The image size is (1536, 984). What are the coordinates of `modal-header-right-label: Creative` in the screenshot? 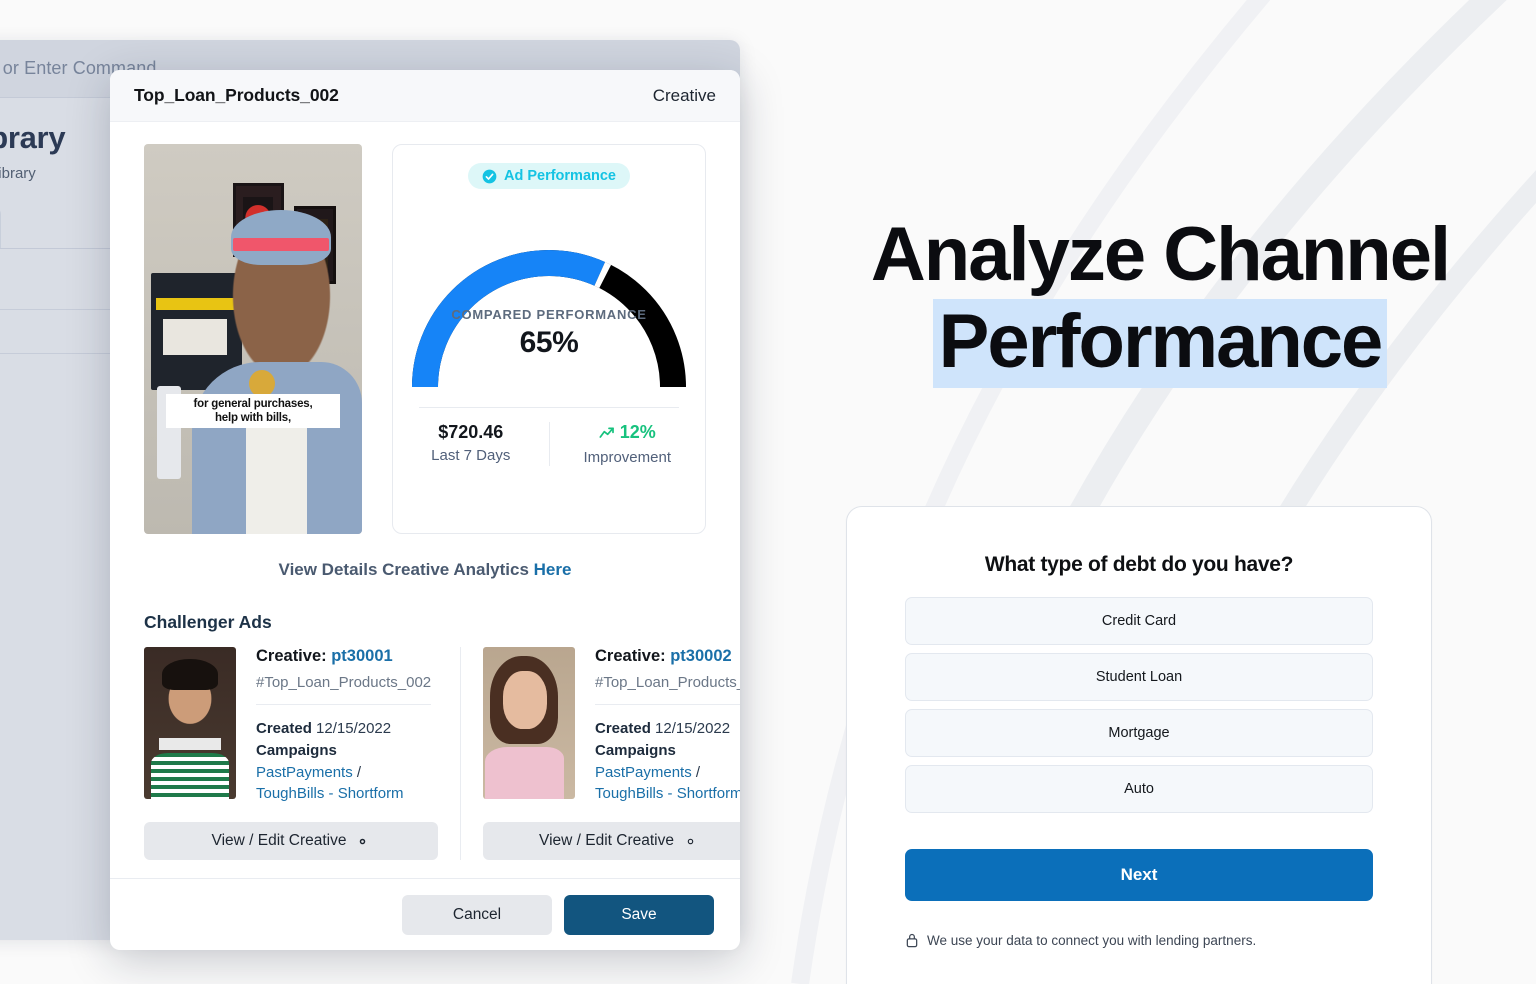 It's located at (684, 95).